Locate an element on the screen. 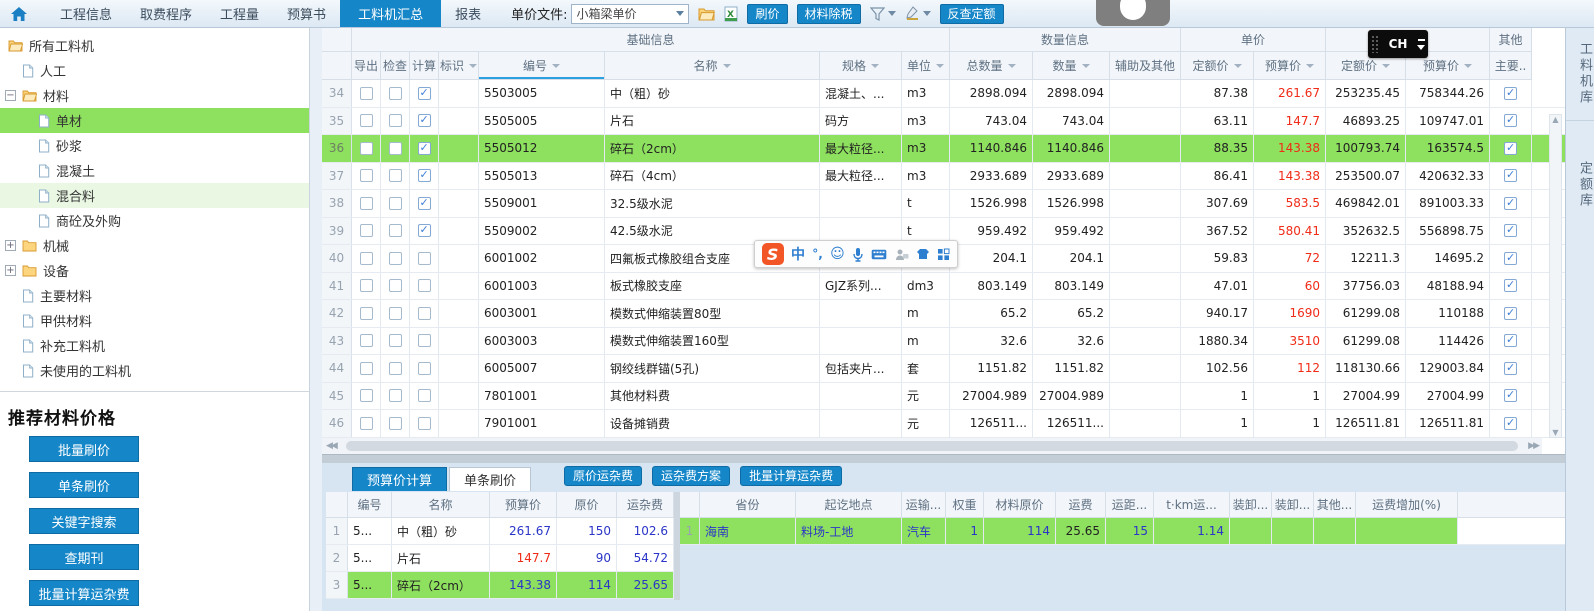 Image resolution: width=1594 pixels, height=611 pixels. microphone-icon is located at coordinates (858, 254).